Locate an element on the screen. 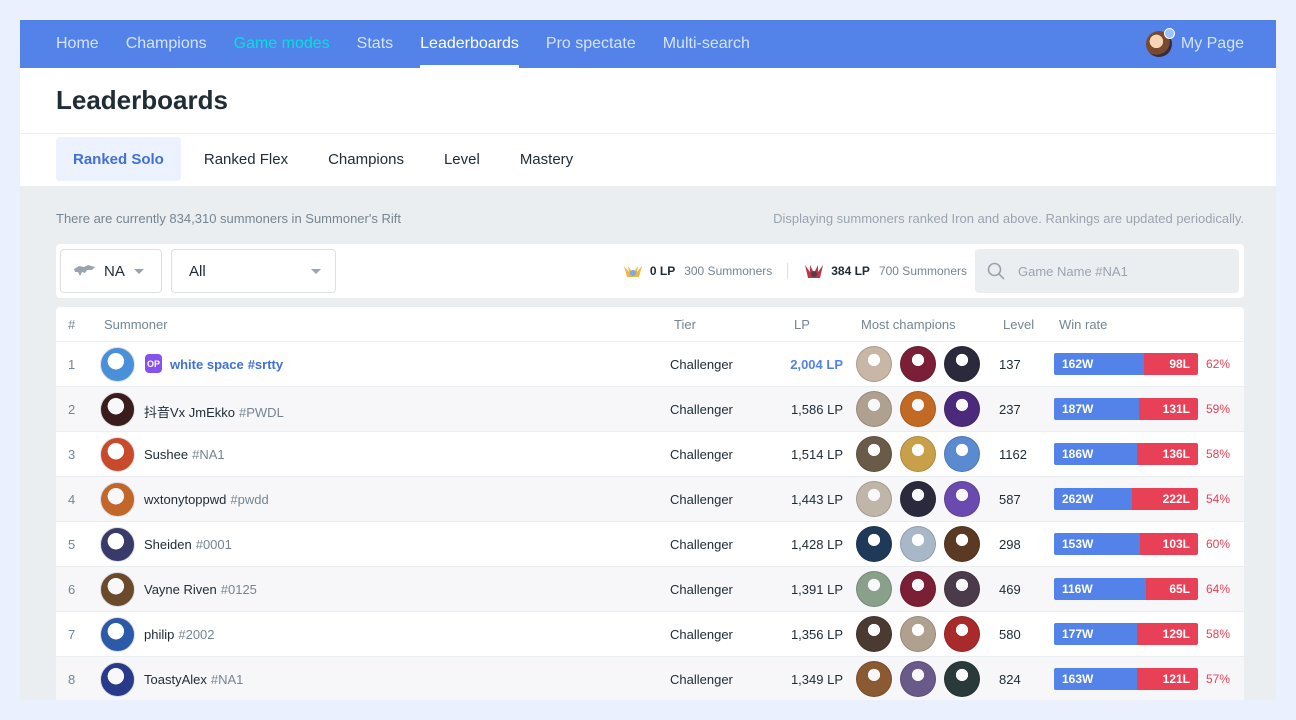 This screenshot has width=1296, height=720. level-cell: 469 is located at coordinates (1010, 589).